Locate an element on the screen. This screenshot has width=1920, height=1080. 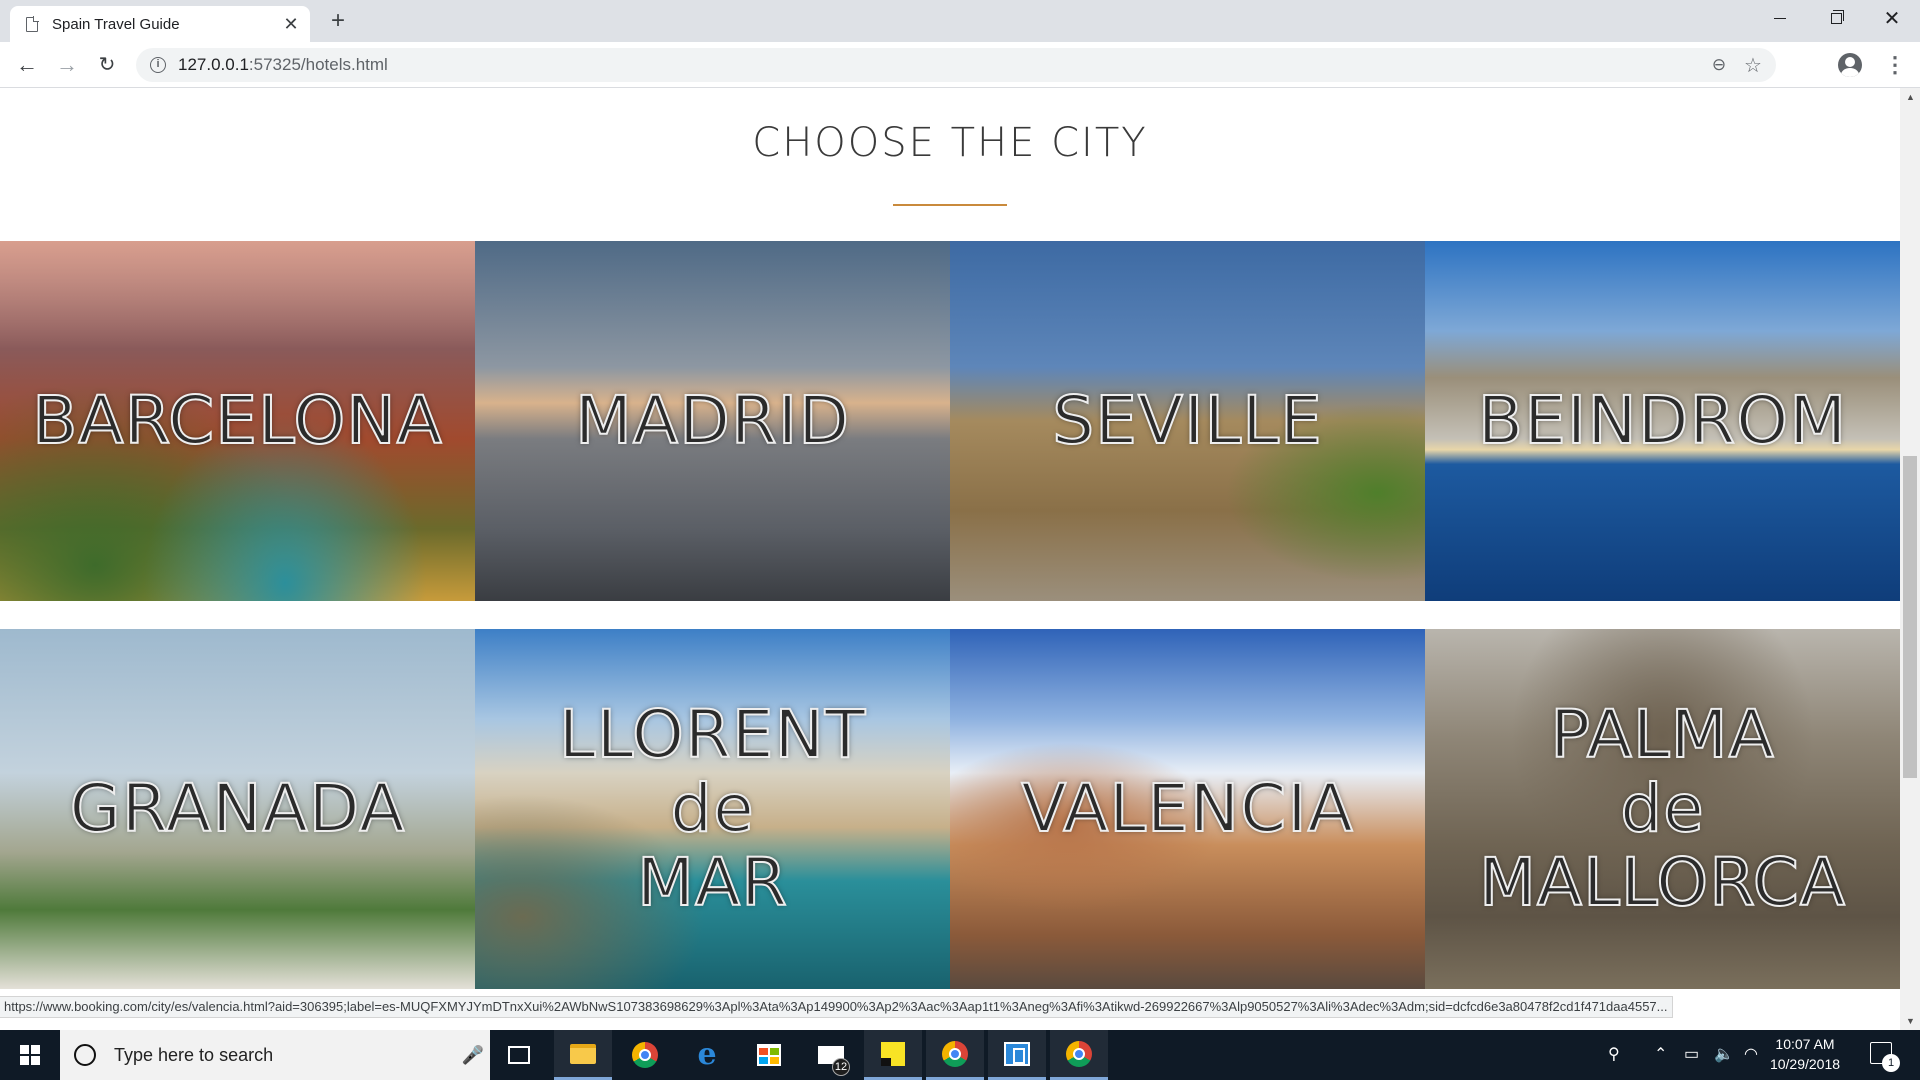
search-placeholder: Type here to search is located at coordinates (194, 1054).